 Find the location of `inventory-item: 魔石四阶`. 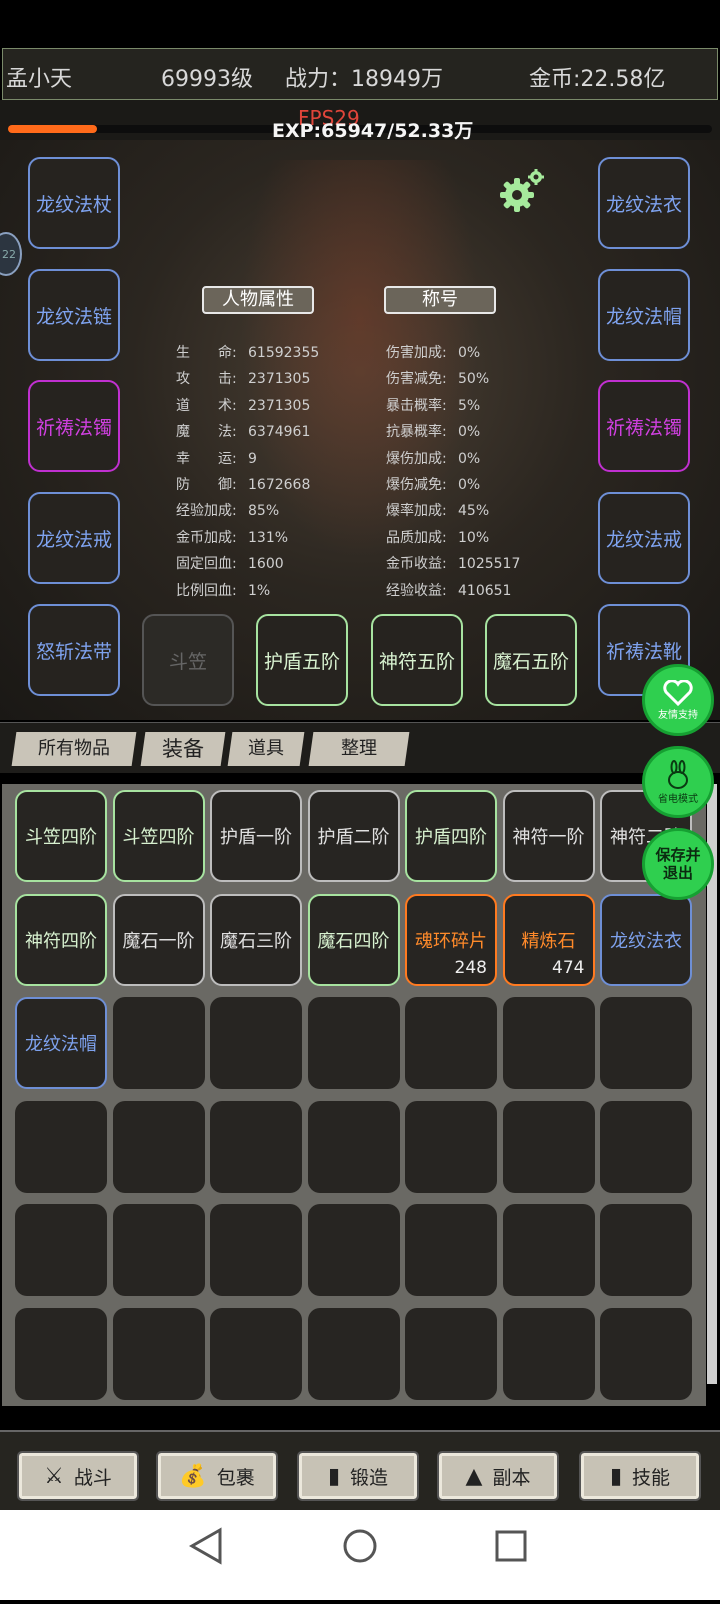

inventory-item: 魔石四阶 is located at coordinates (353, 939).